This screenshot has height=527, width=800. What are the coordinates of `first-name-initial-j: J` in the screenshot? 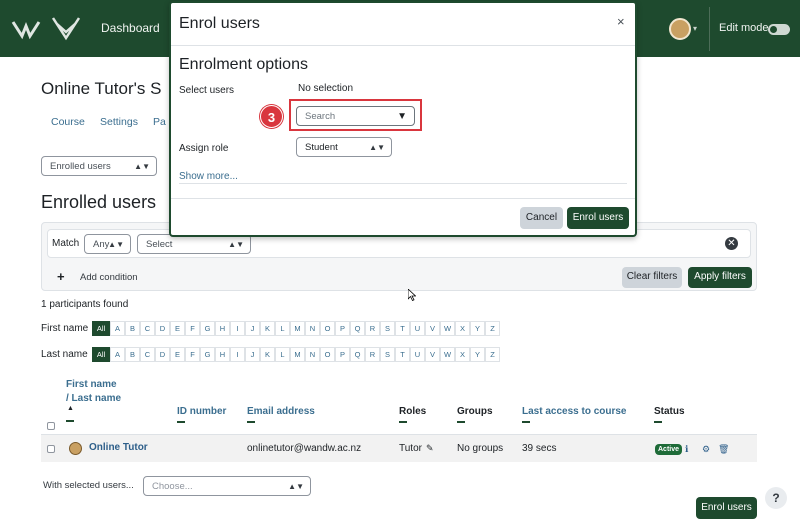 It's located at (252, 328).